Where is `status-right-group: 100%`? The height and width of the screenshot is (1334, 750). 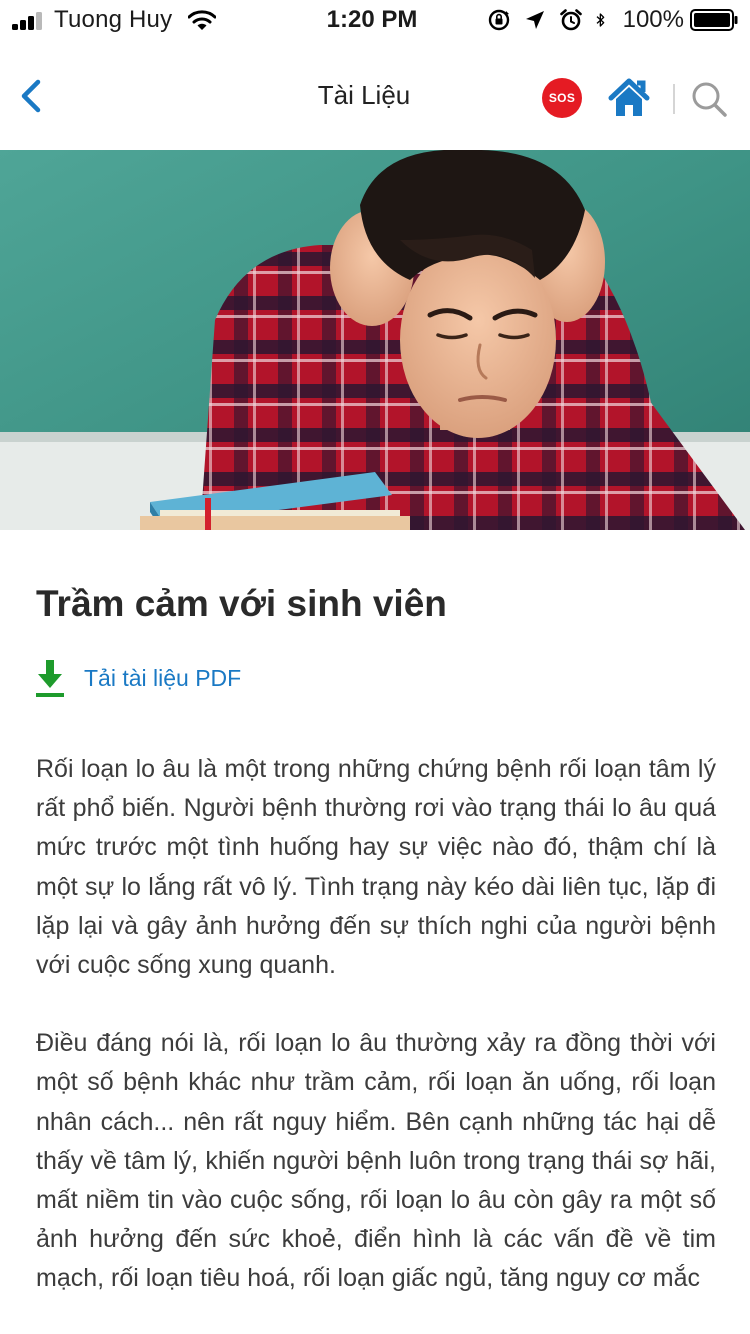 status-right-group: 100% is located at coordinates (612, 20).